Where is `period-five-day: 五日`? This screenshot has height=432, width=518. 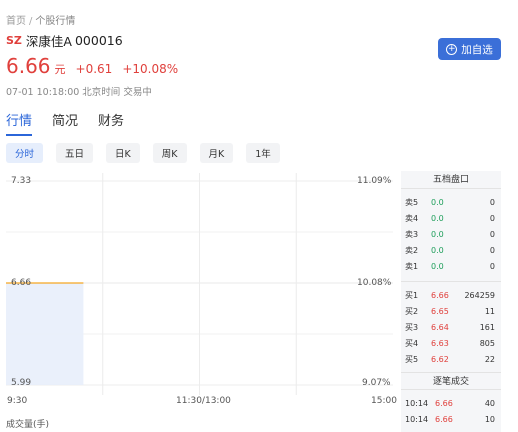
period-five-day: 五日 is located at coordinates (75, 153).